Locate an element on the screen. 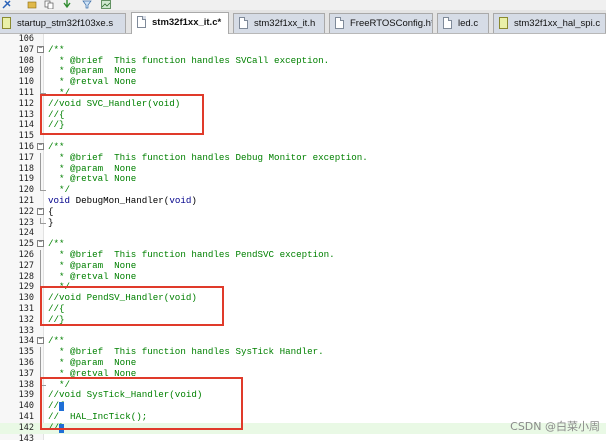 This screenshot has height=444, width=606. line-number: 138 is located at coordinates (26, 384).